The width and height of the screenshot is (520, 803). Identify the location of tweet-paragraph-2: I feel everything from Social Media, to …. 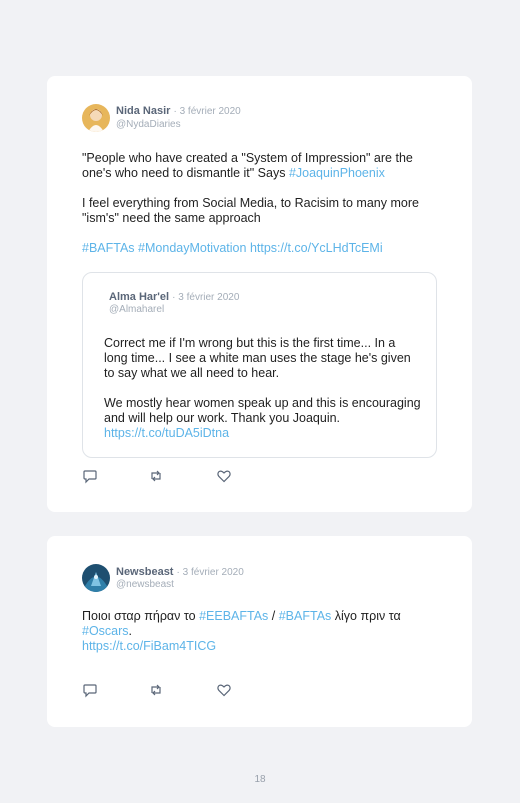
(262, 211).